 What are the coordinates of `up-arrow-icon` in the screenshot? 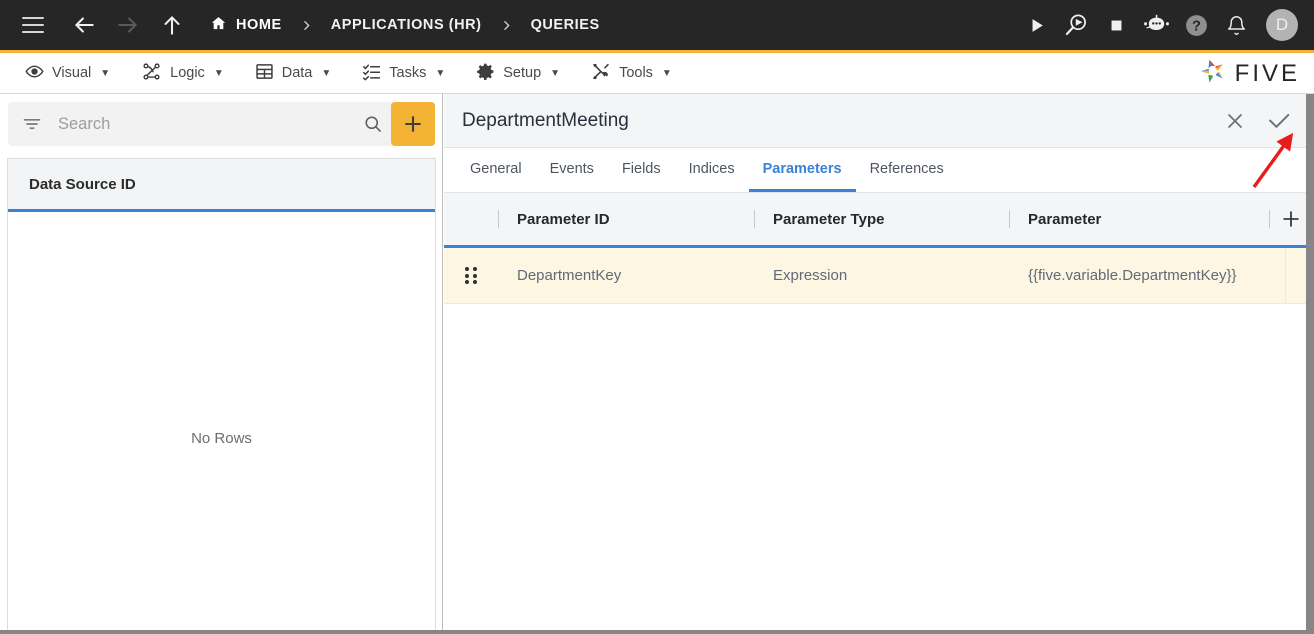 It's located at (172, 25).